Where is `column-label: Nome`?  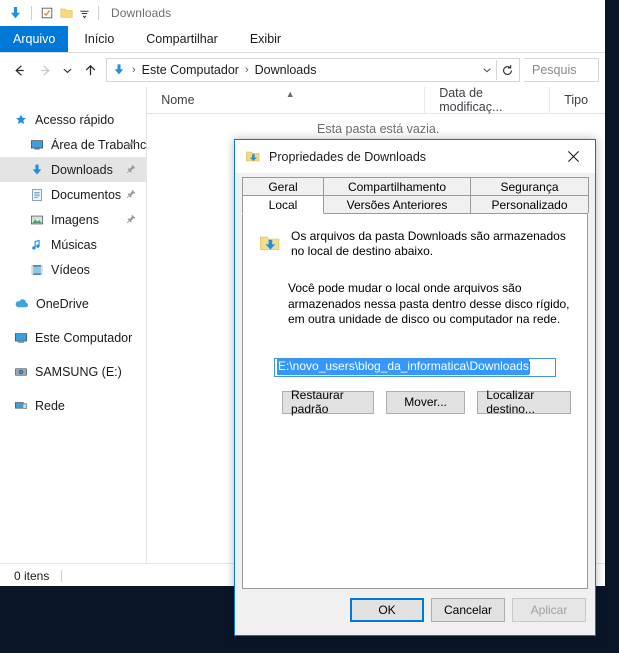 column-label: Nome is located at coordinates (178, 100).